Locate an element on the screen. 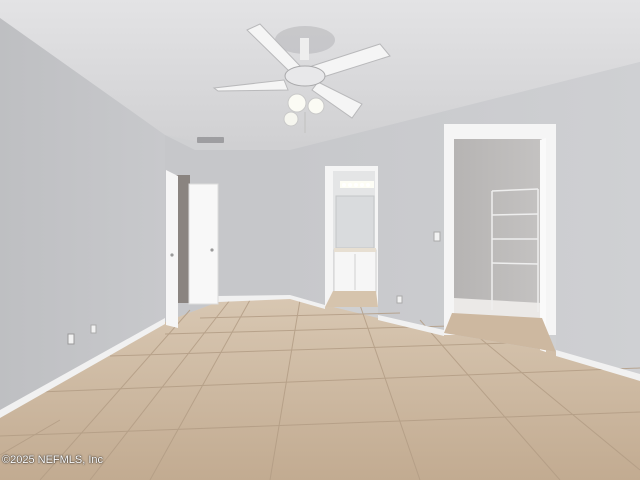 This screenshot has width=640, height=480. closet-door is located at coordinates (203, 244).